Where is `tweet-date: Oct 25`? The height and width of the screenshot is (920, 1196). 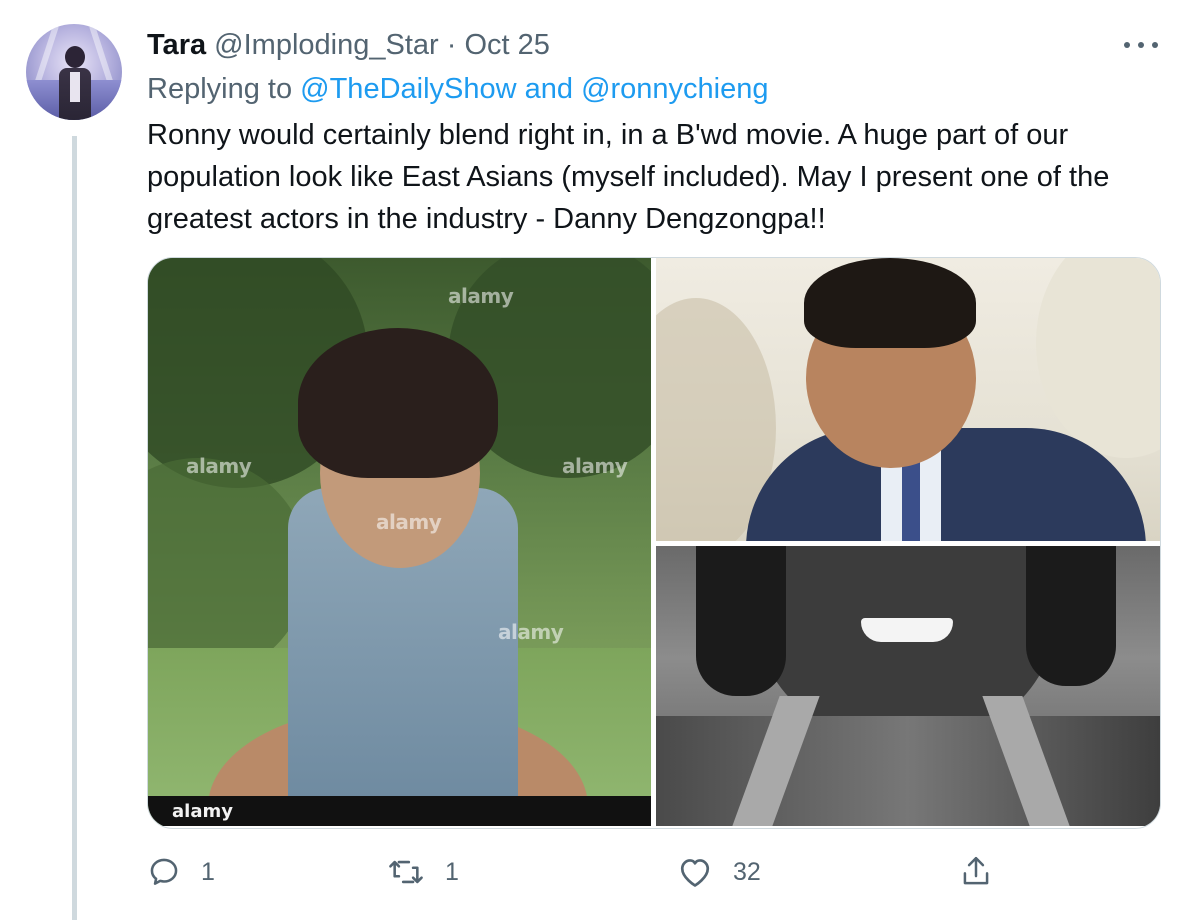 tweet-date: Oct 25 is located at coordinates (506, 45).